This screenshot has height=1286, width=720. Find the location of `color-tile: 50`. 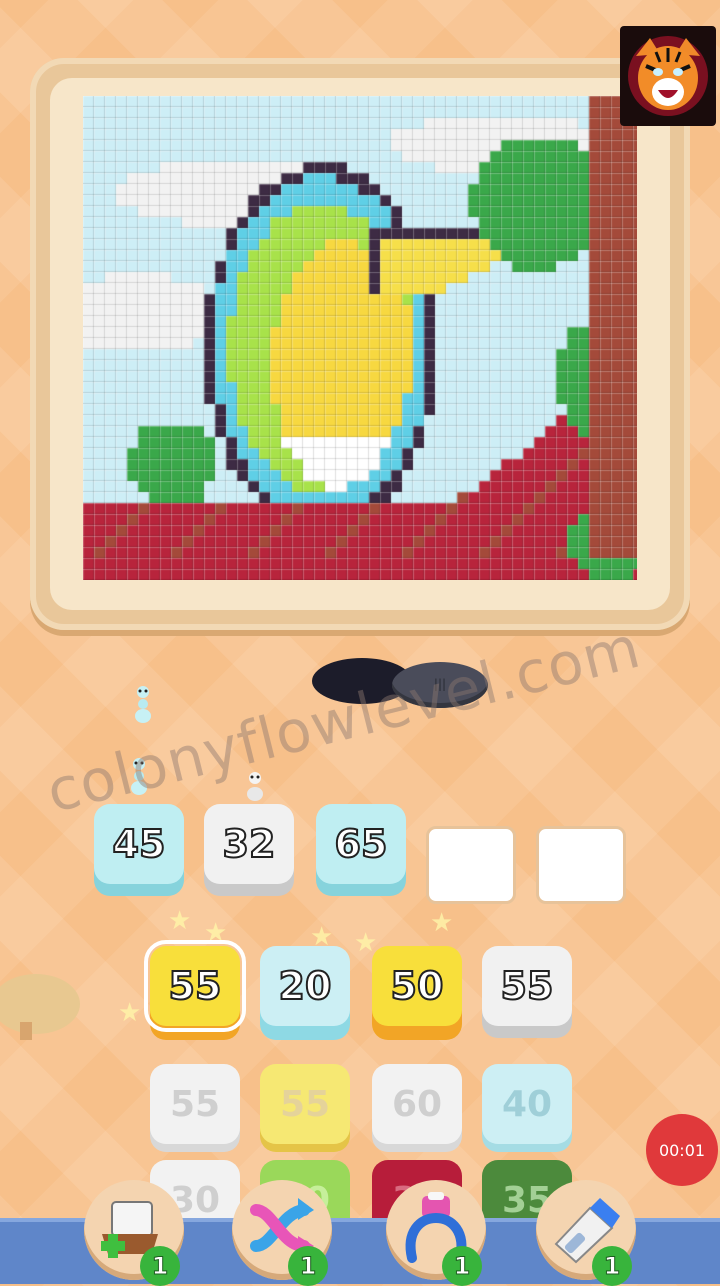

color-tile: 50 is located at coordinates (417, 986).